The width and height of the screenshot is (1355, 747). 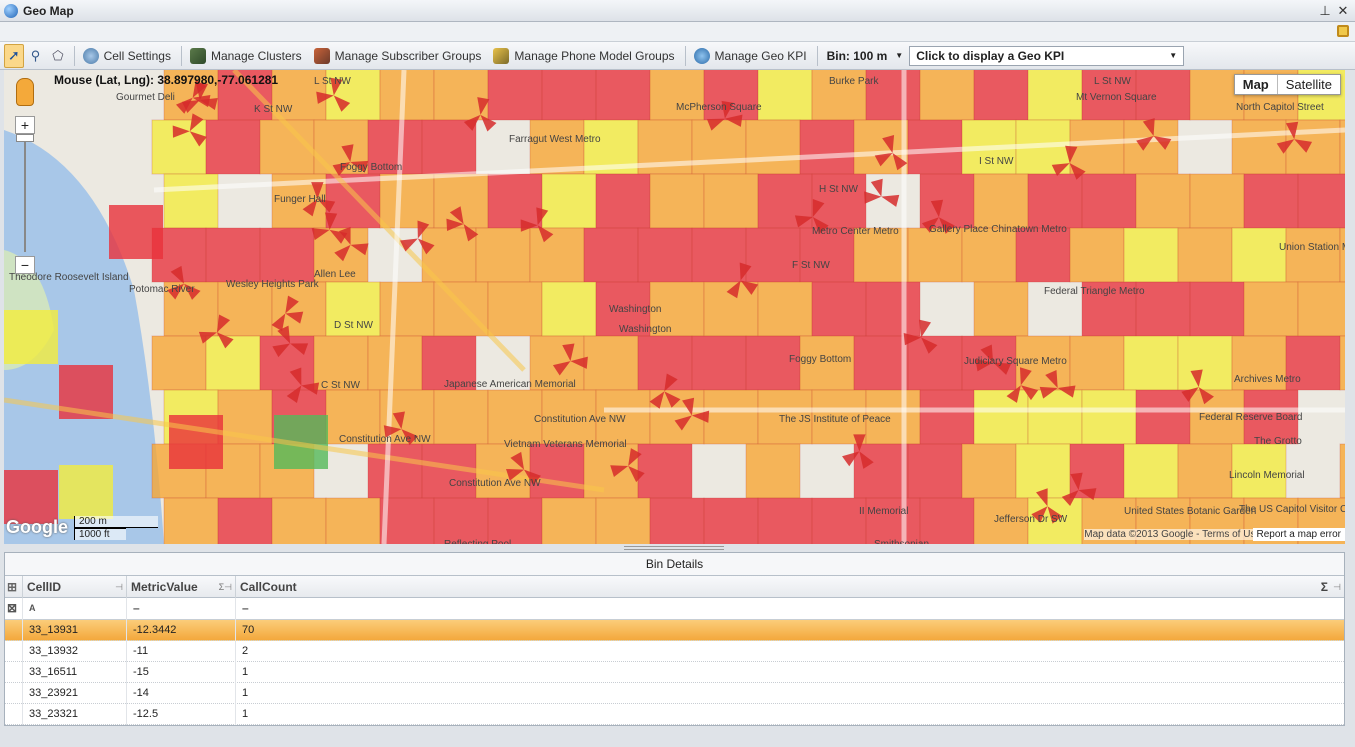 What do you see at coordinates (225, 587) in the screenshot?
I see `sigma-pin-icon: Σ⊣` at bounding box center [225, 587].